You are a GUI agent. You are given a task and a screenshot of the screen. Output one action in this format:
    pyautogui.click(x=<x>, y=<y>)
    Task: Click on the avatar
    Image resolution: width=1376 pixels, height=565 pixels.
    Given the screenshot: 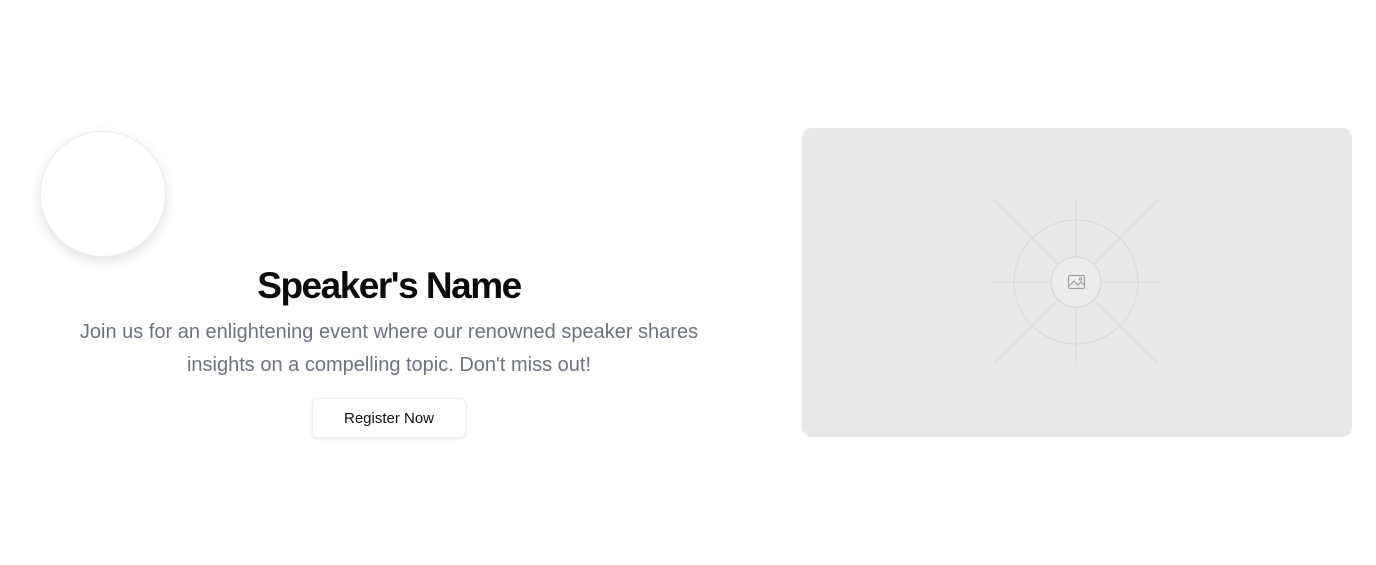 What is the action you would take?
    pyautogui.click(x=103, y=194)
    